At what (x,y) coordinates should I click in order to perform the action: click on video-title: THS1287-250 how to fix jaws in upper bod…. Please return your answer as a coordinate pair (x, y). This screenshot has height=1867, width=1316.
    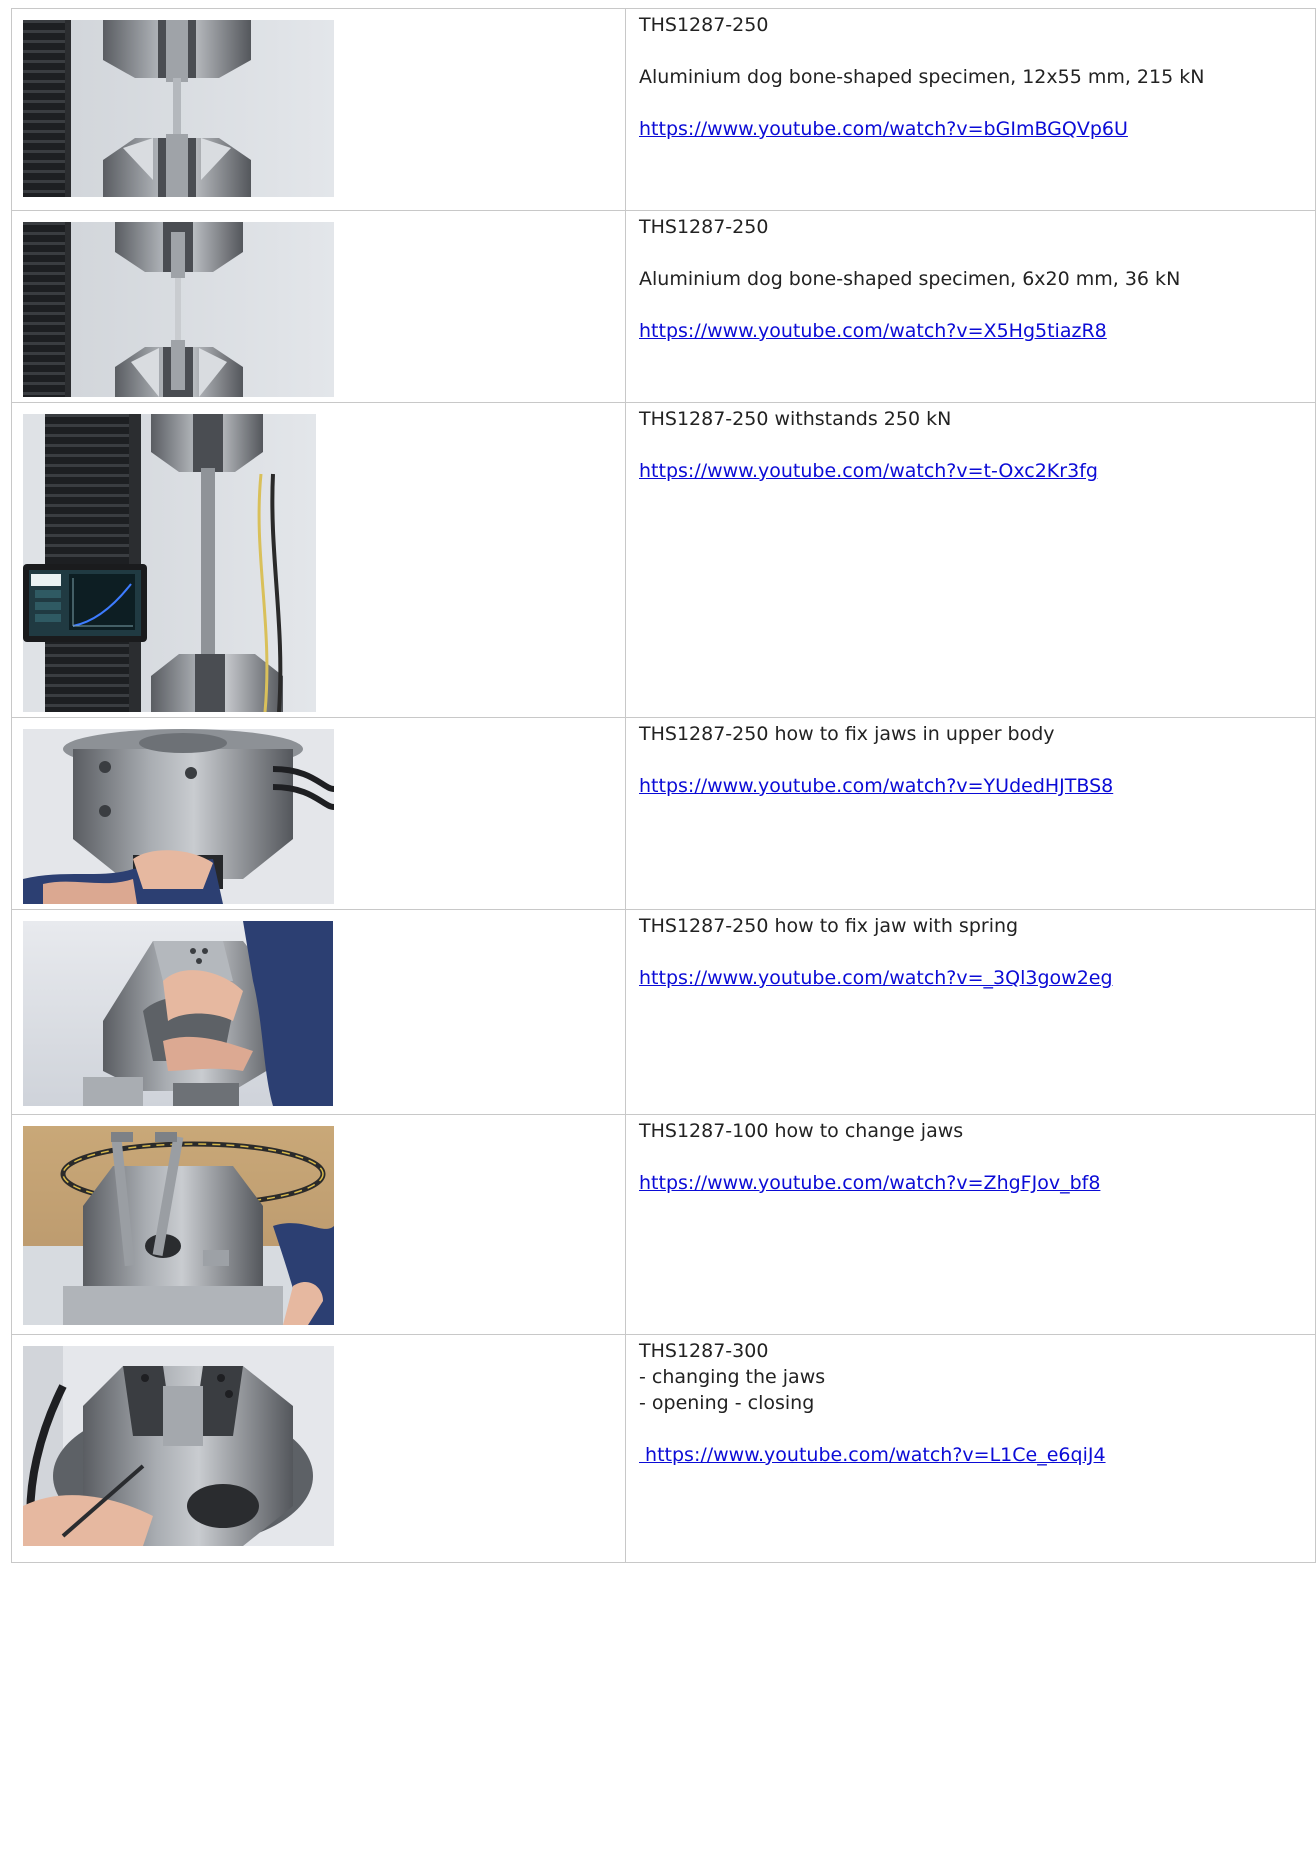
    Looking at the image, I should click on (847, 734).